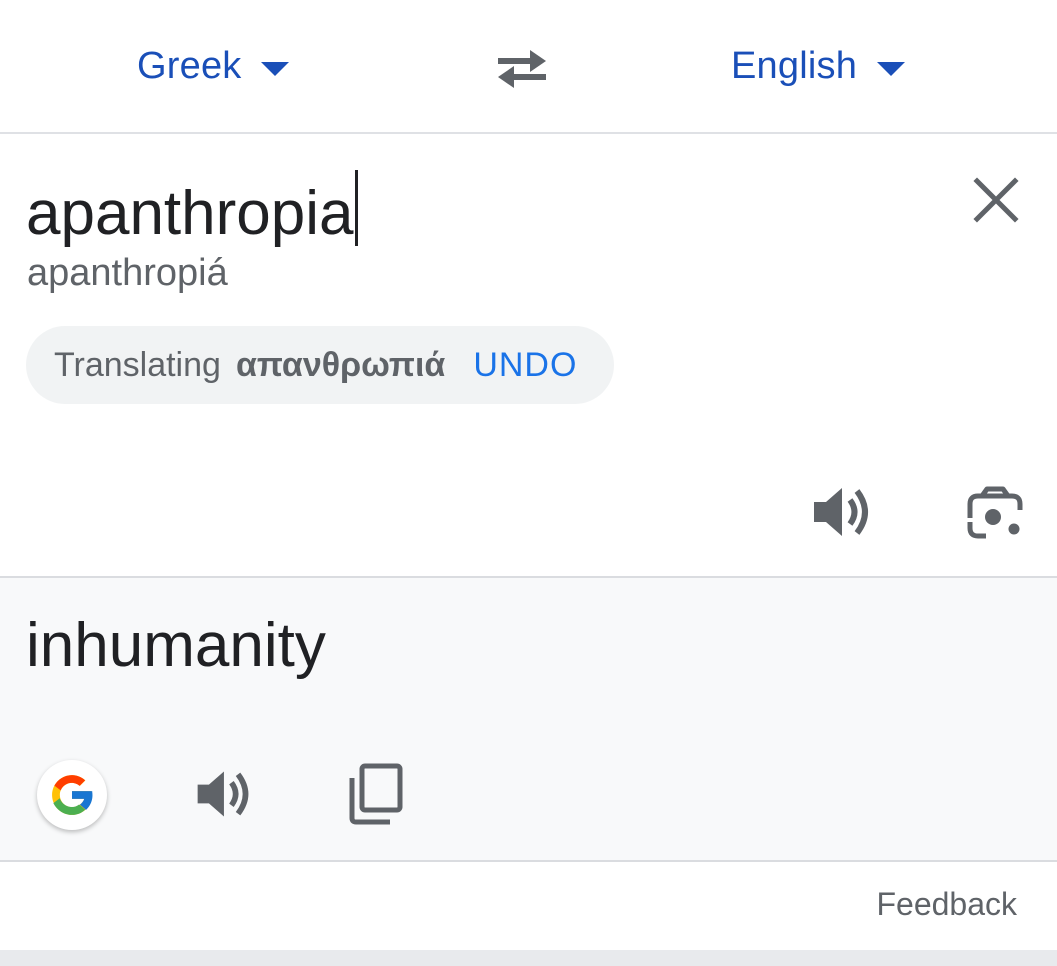 The image size is (1057, 966). What do you see at coordinates (528, 958) in the screenshot?
I see `bottom-strip` at bounding box center [528, 958].